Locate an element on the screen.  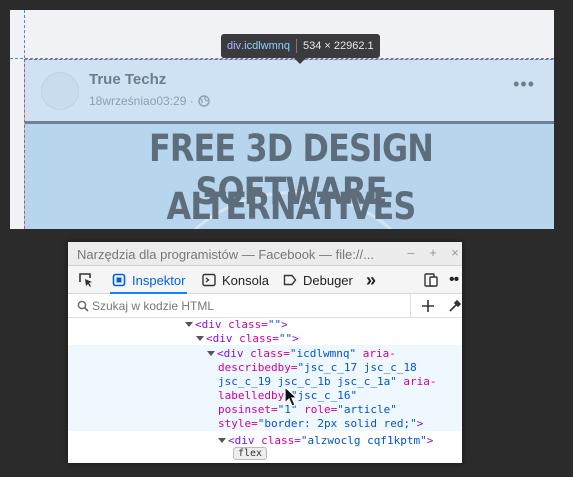
attr-value: "jsc_c_17 jsc_c_18 is located at coordinates (357, 367).